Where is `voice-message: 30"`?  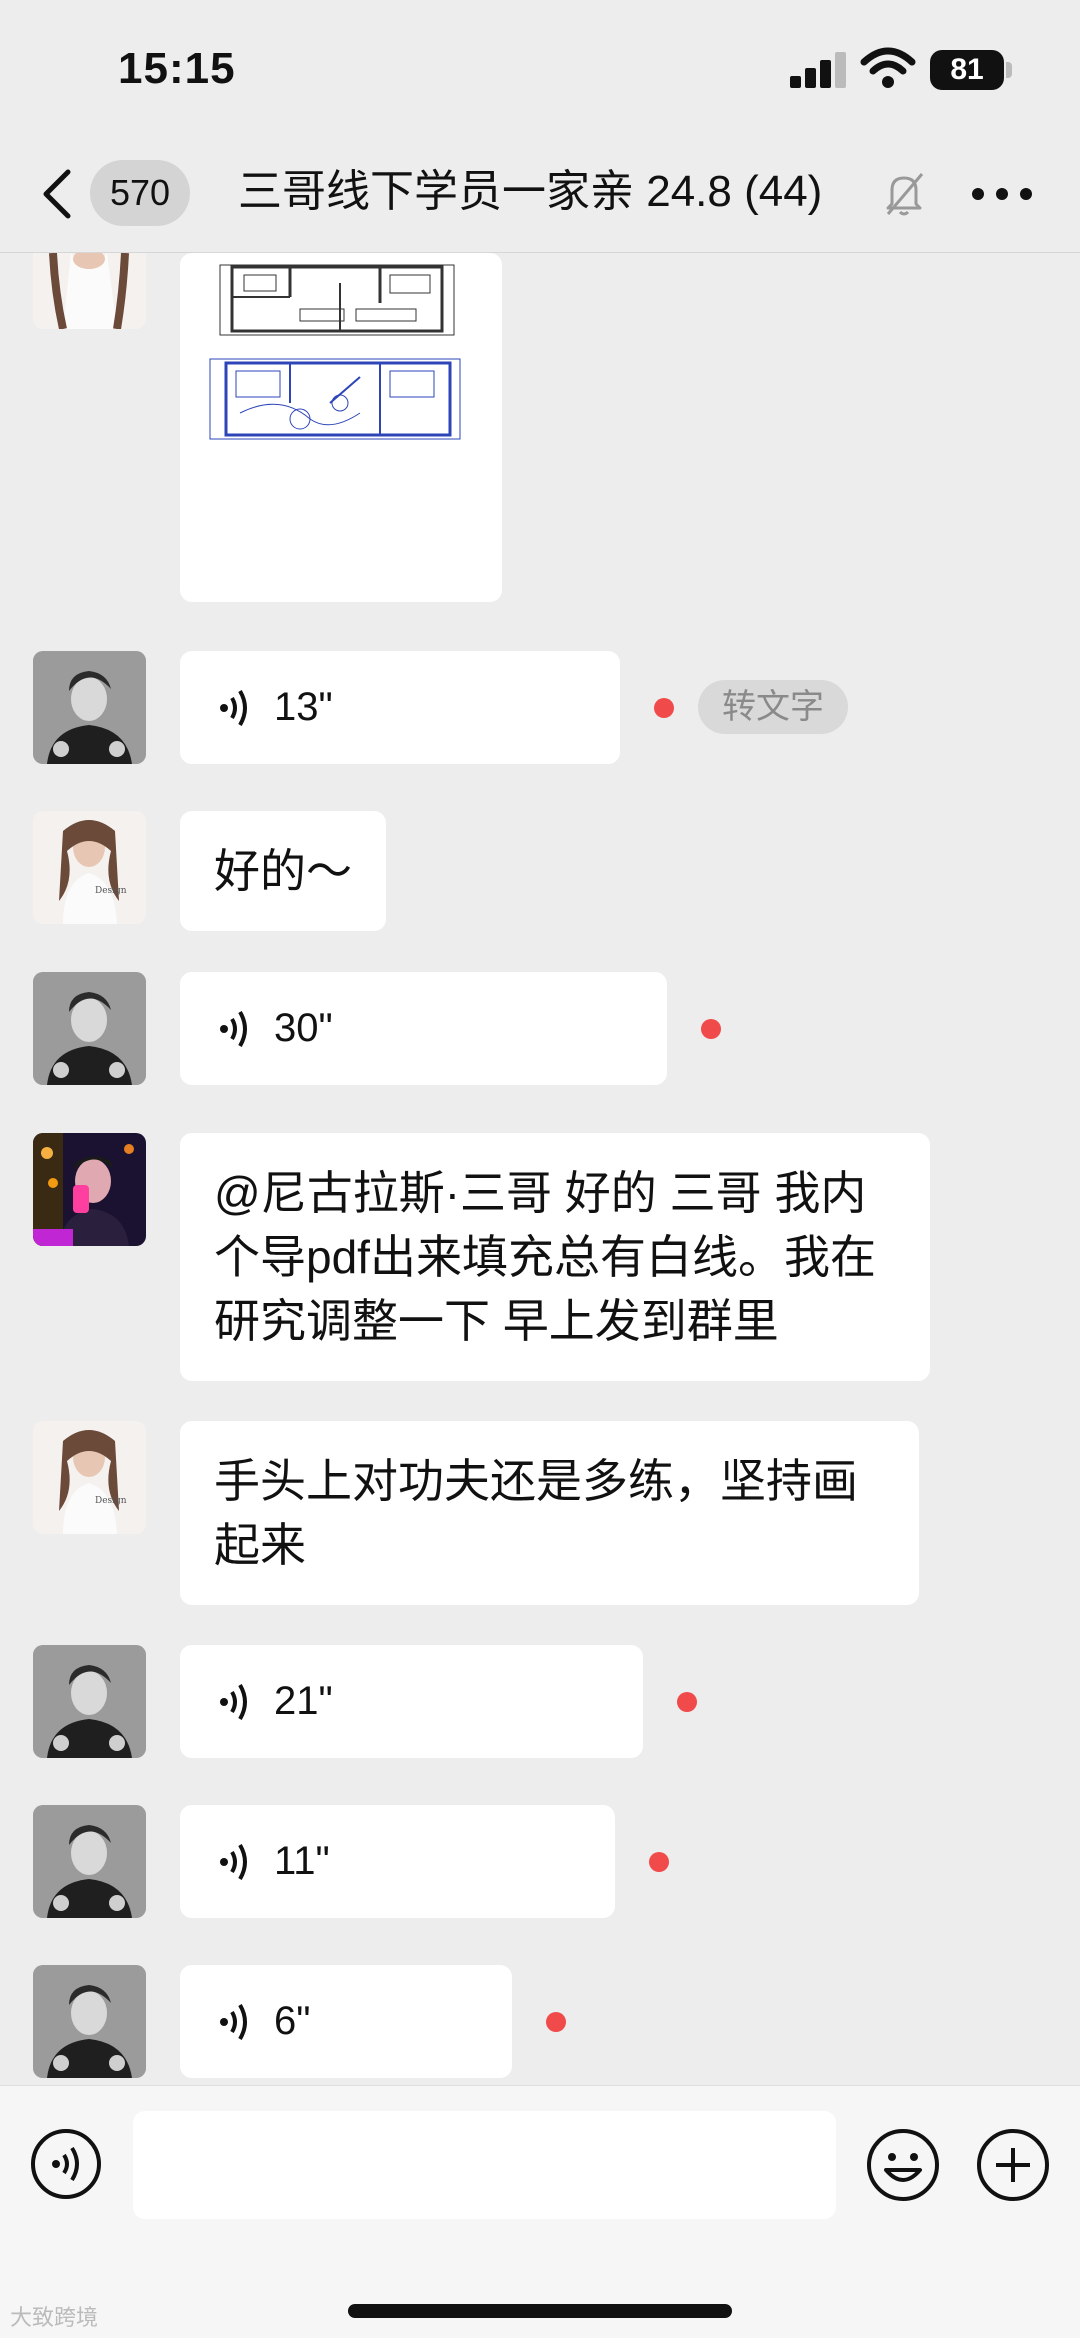 voice-message: 30" is located at coordinates (423, 1028).